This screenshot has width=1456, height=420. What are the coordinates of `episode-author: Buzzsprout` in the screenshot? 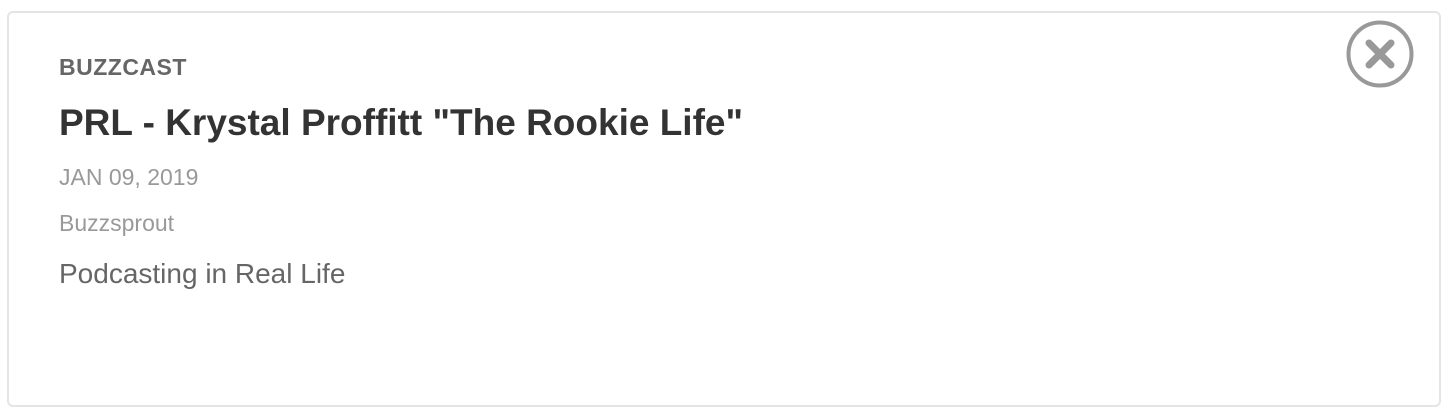 It's located at (117, 223).